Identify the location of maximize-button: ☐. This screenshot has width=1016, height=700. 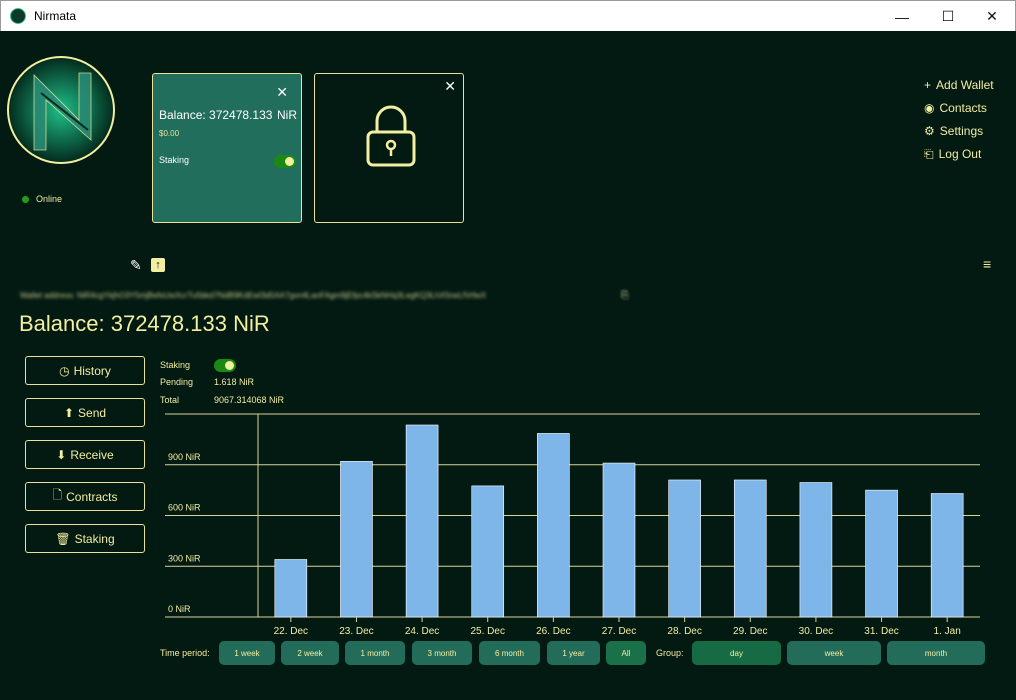
(948, 16).